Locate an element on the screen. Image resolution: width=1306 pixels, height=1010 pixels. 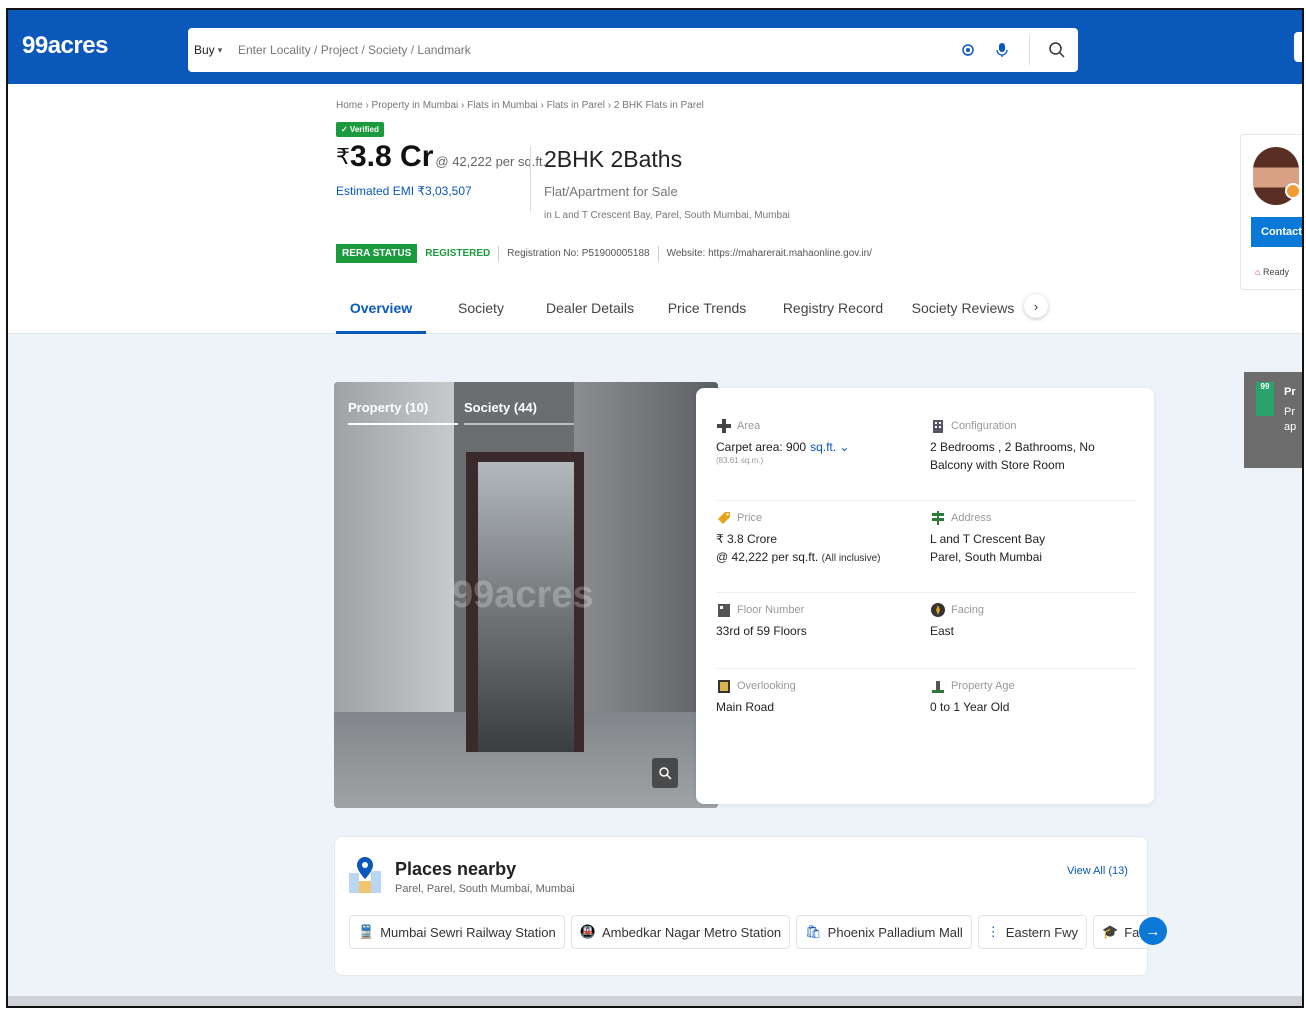
place-chip-label: Mumbai Sewri Railway Station is located at coordinates (468, 932).